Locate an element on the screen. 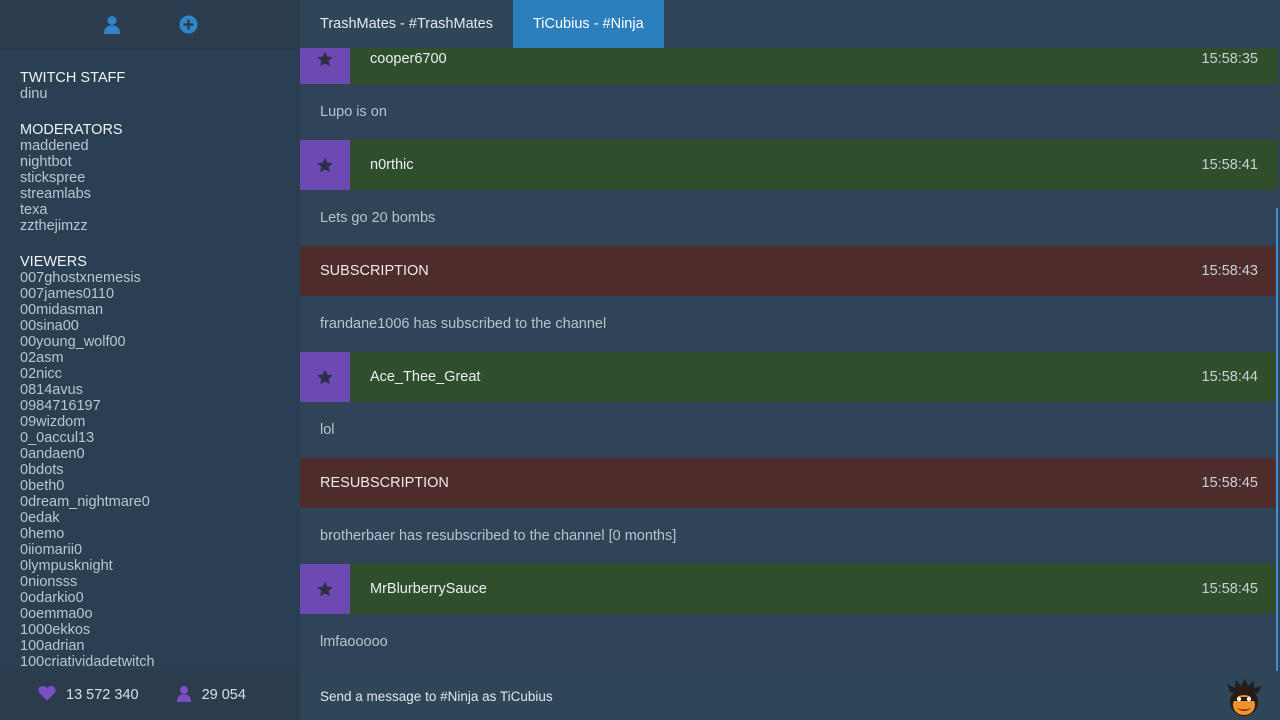 Image resolution: width=1280 pixels, height=720 pixels. user-list-item: streamlabs is located at coordinates (160, 194).